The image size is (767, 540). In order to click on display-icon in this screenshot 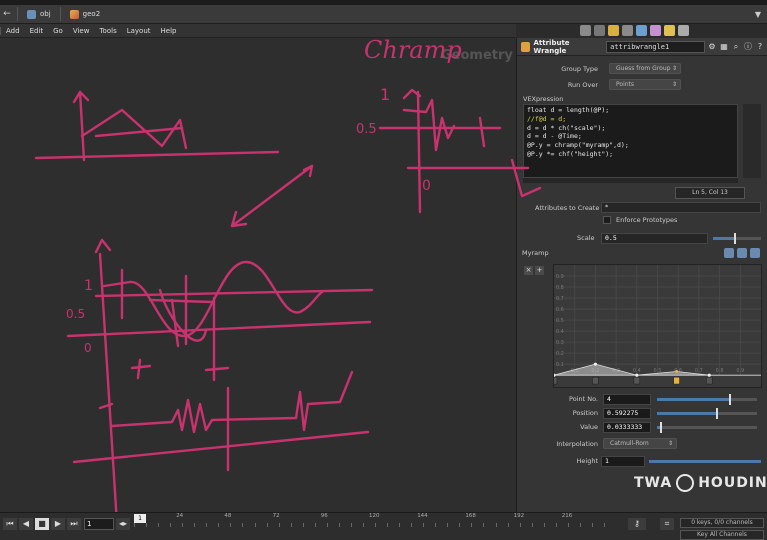, I will do `click(627, 30)`.